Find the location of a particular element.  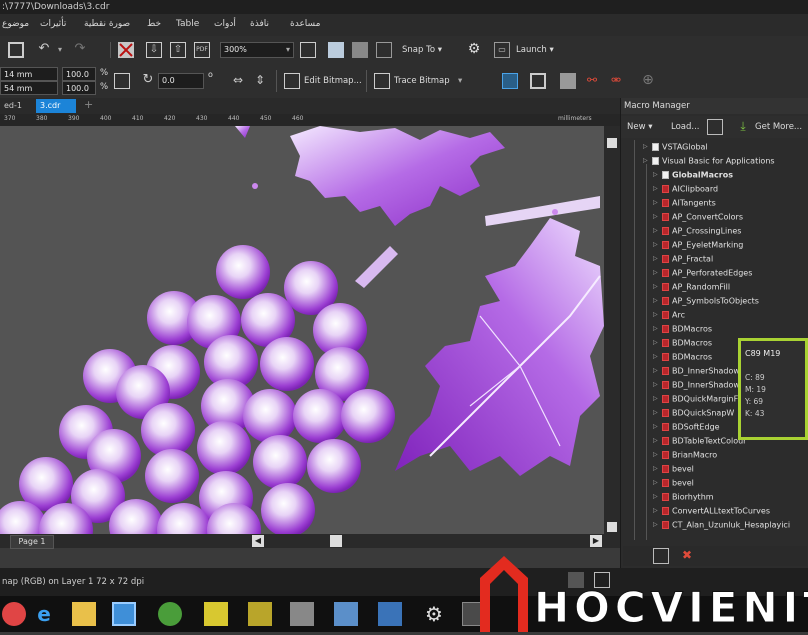

full-screen-icon is located at coordinates (308, 50).